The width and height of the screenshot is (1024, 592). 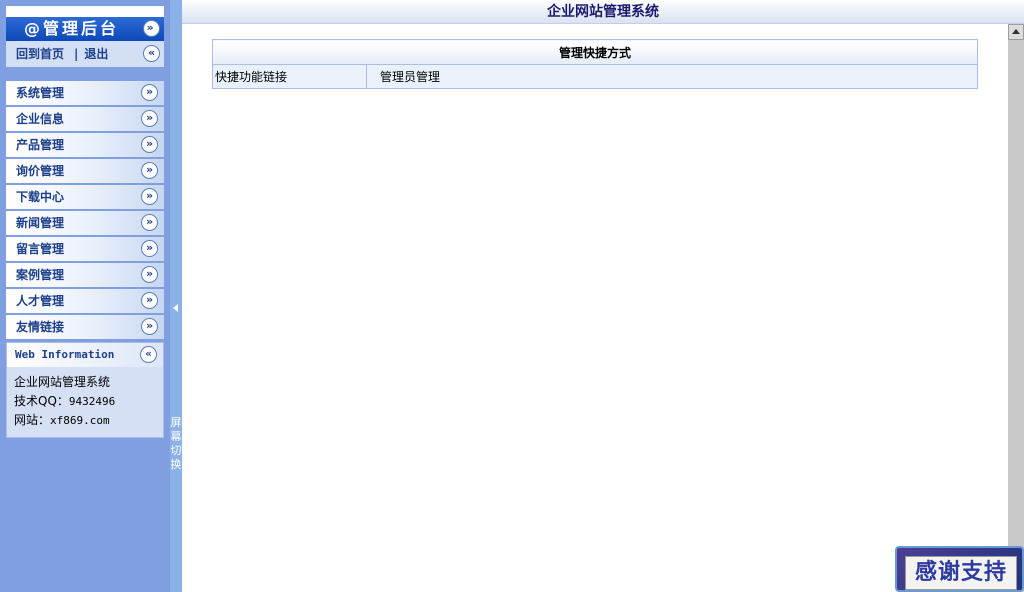 I want to click on qq-value: 9432496, so click(x=92, y=401).